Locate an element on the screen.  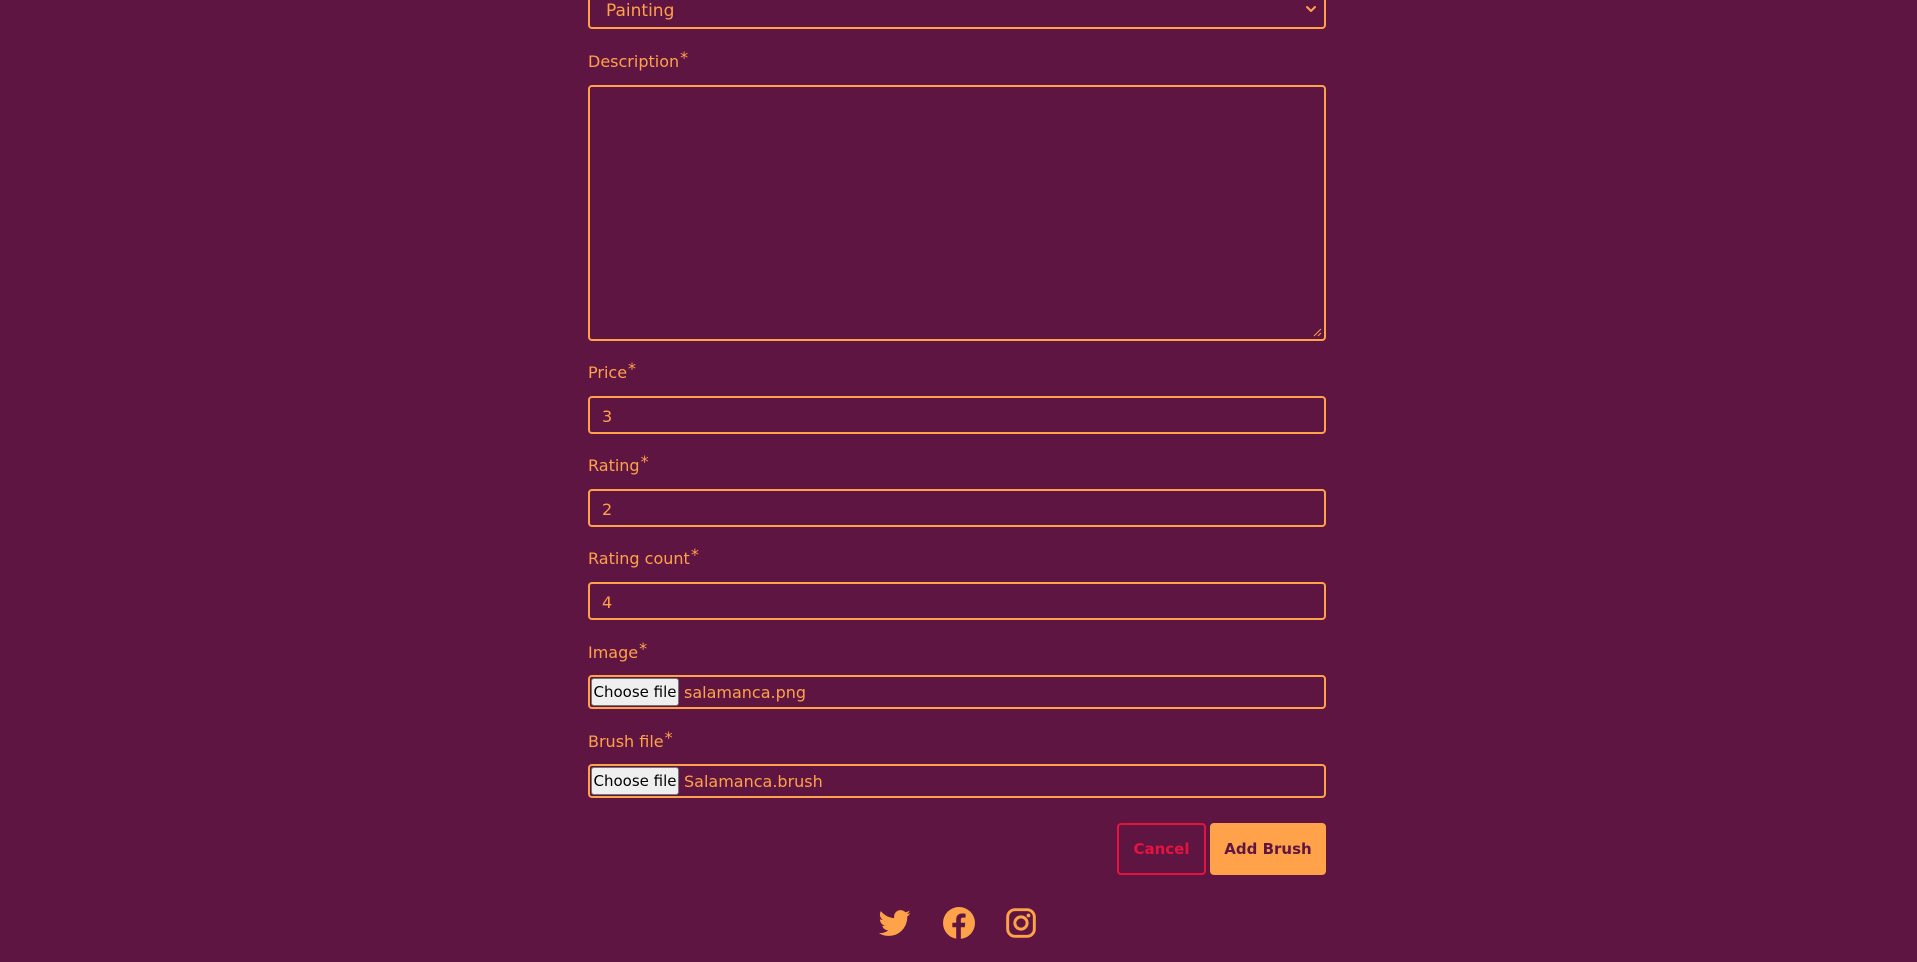
rating-value: 2 is located at coordinates (607, 509).